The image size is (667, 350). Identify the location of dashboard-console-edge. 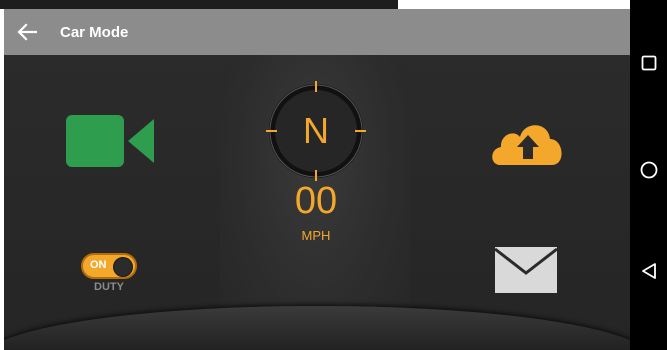
(317, 328).